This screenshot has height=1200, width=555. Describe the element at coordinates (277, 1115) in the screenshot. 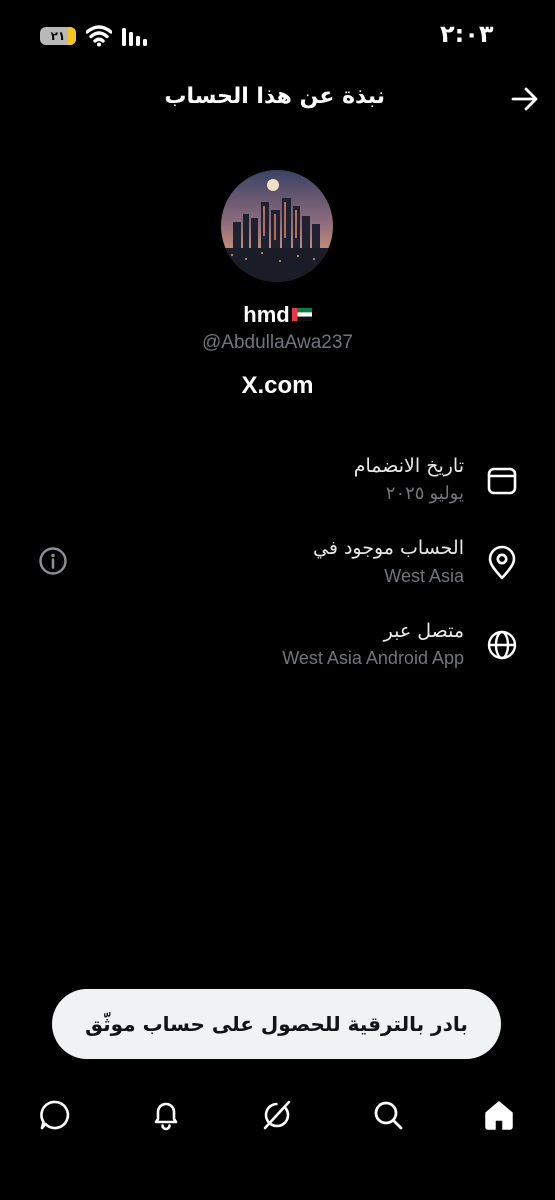

I see `grok-icon` at that location.